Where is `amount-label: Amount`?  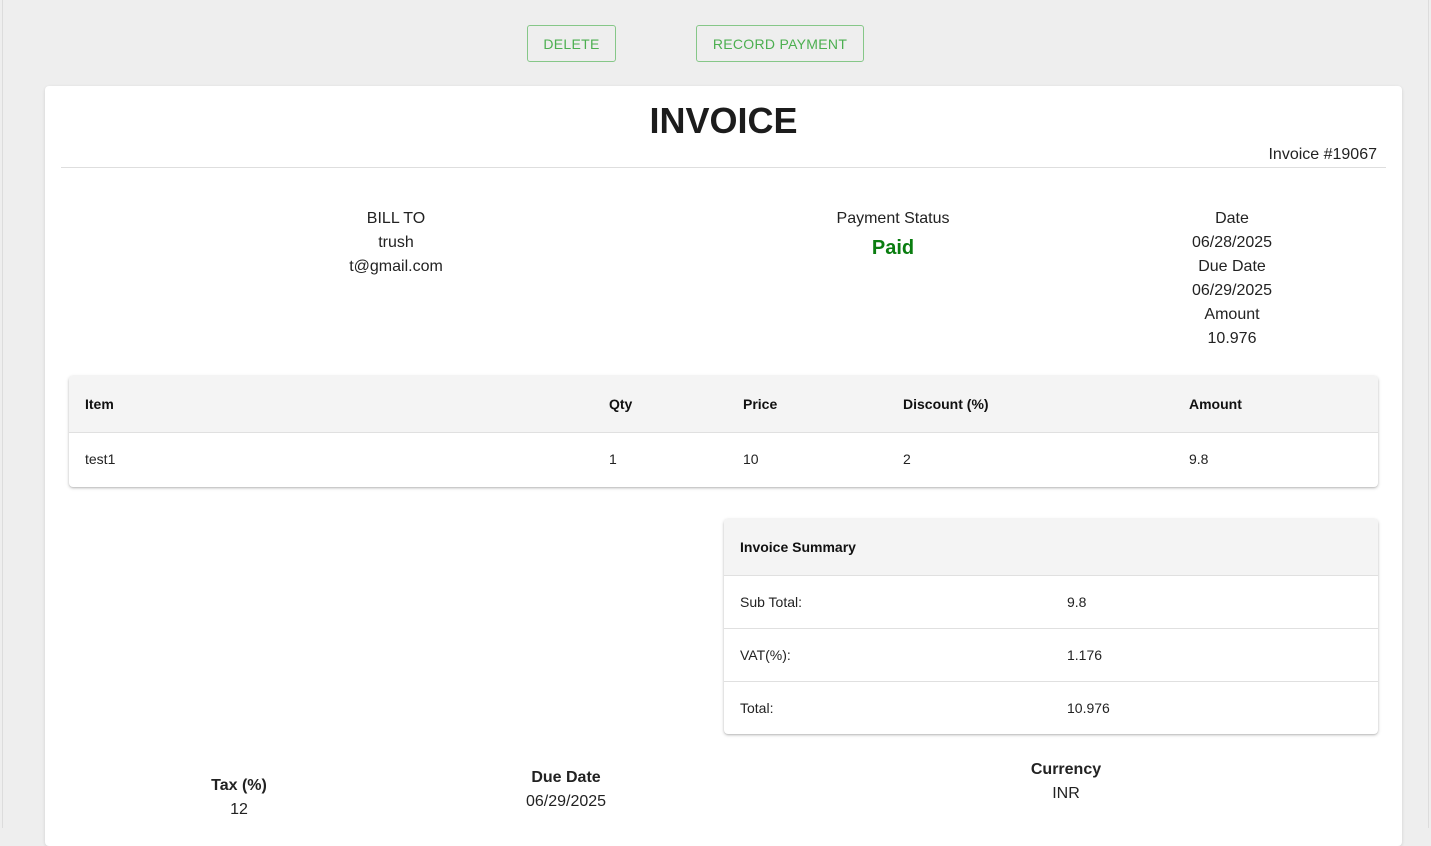
amount-label: Amount is located at coordinates (1232, 314).